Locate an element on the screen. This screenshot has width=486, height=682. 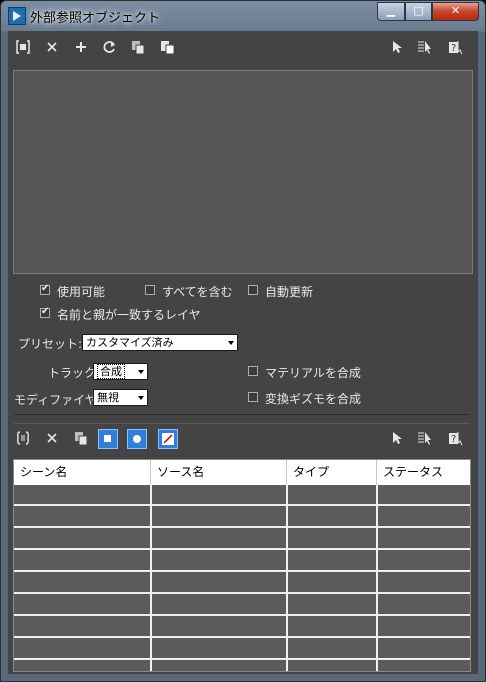
maximize-button: □ is located at coordinates (418, 11).